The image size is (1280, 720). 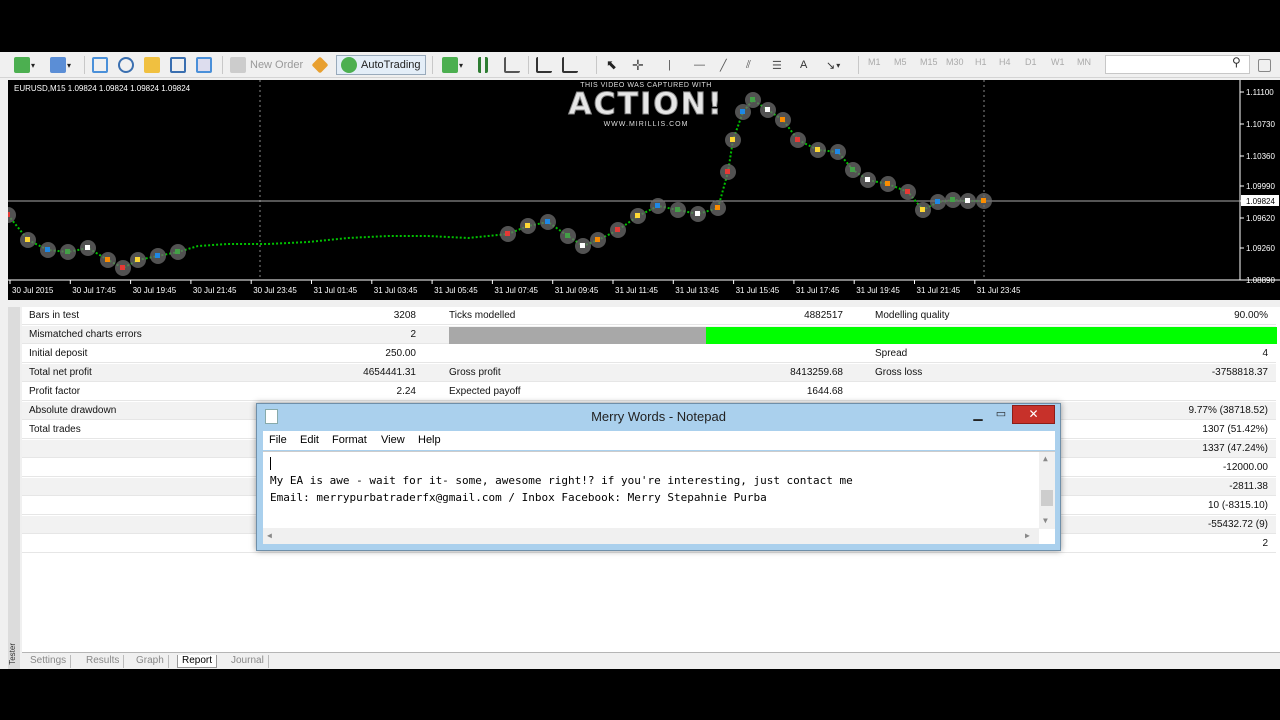 I want to click on timeframe-mn: MN, so click(x=1084, y=62).